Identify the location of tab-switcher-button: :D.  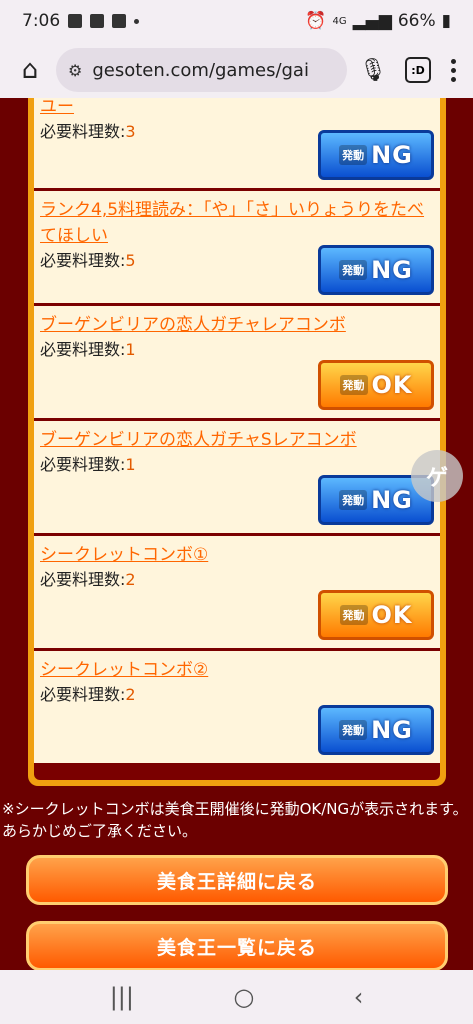
(418, 70).